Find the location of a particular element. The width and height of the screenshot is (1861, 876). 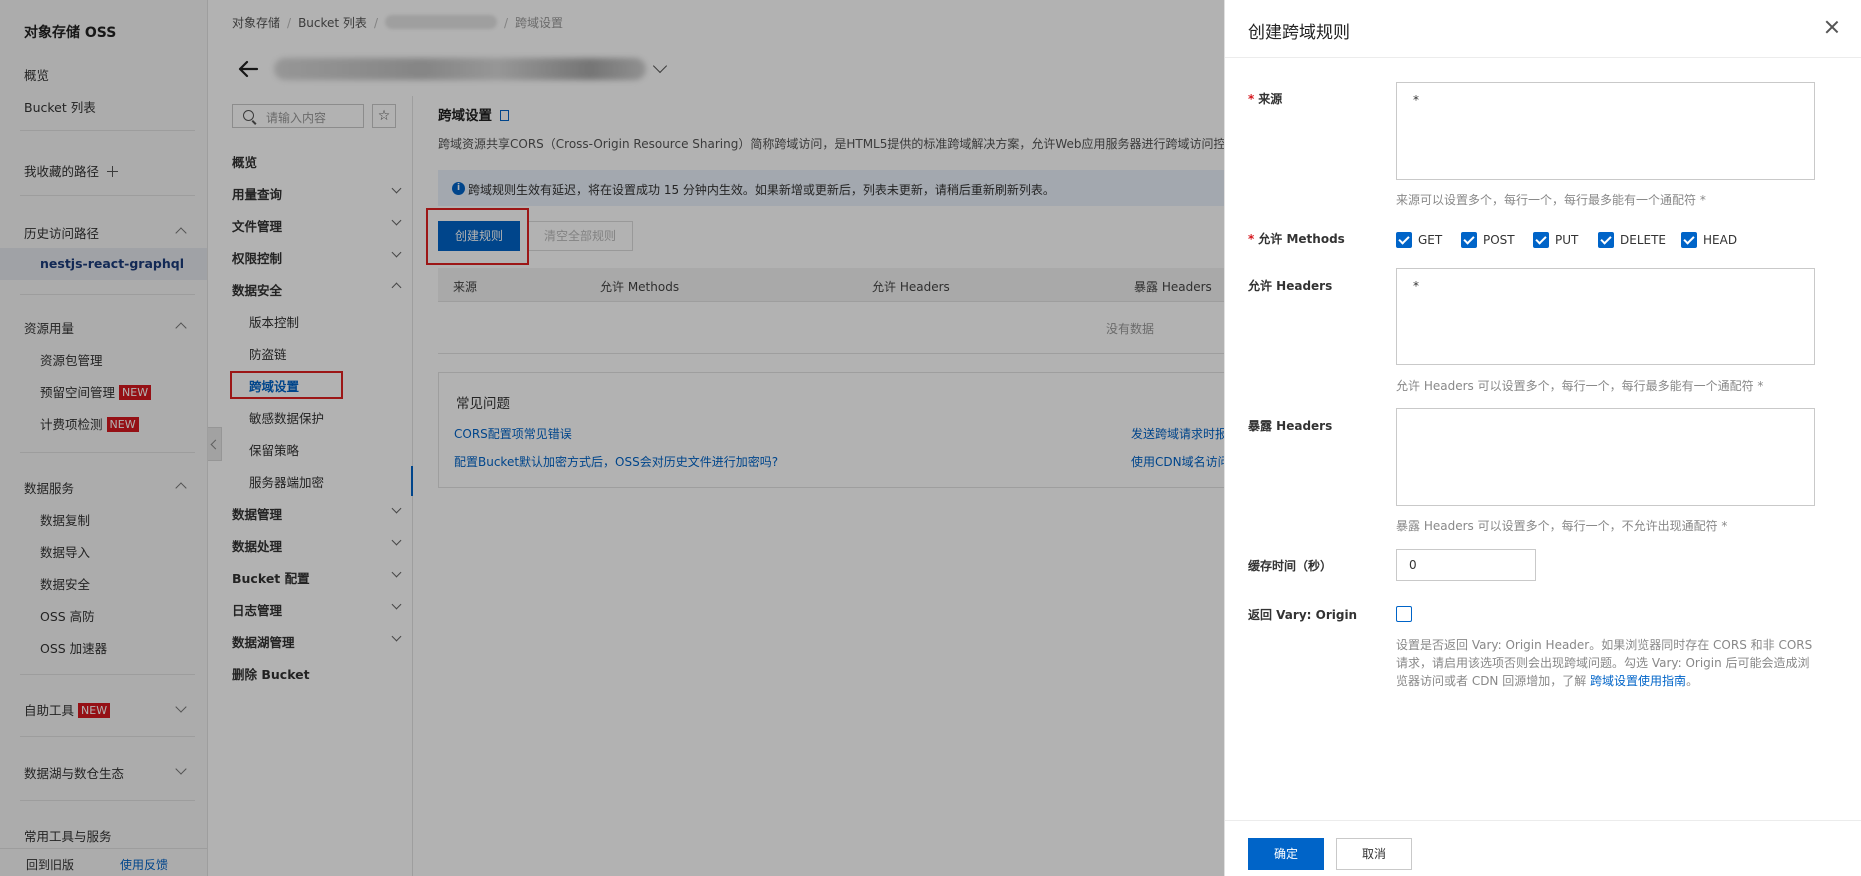

sidebar-item-data-replication: 数据复制 is located at coordinates (65, 519).